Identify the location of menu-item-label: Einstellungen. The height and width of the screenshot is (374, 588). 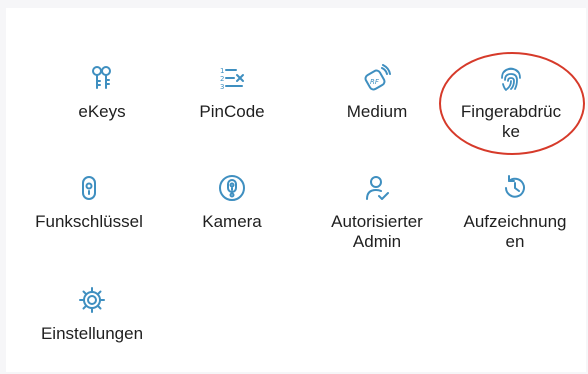
(92, 333).